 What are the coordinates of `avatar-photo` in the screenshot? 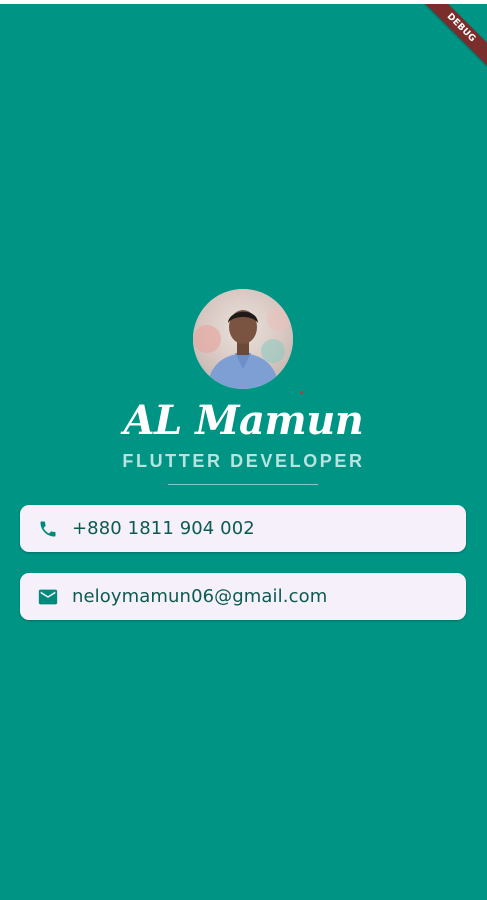 It's located at (243, 339).